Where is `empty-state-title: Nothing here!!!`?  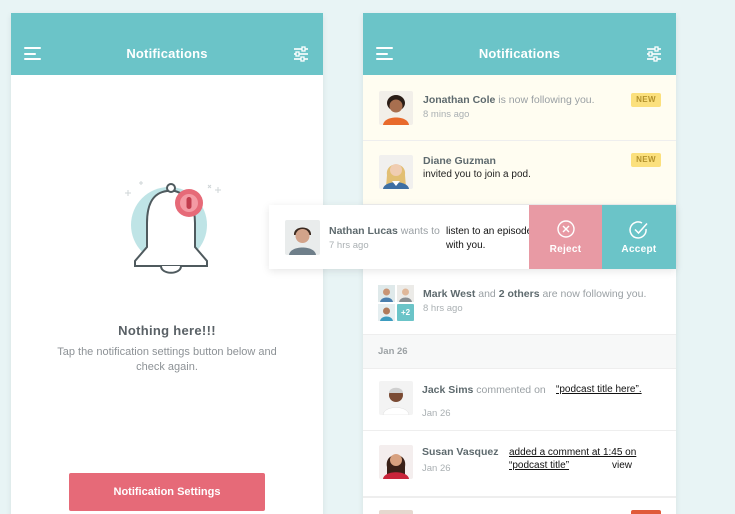
empty-state-title: Nothing here!!! is located at coordinates (167, 330).